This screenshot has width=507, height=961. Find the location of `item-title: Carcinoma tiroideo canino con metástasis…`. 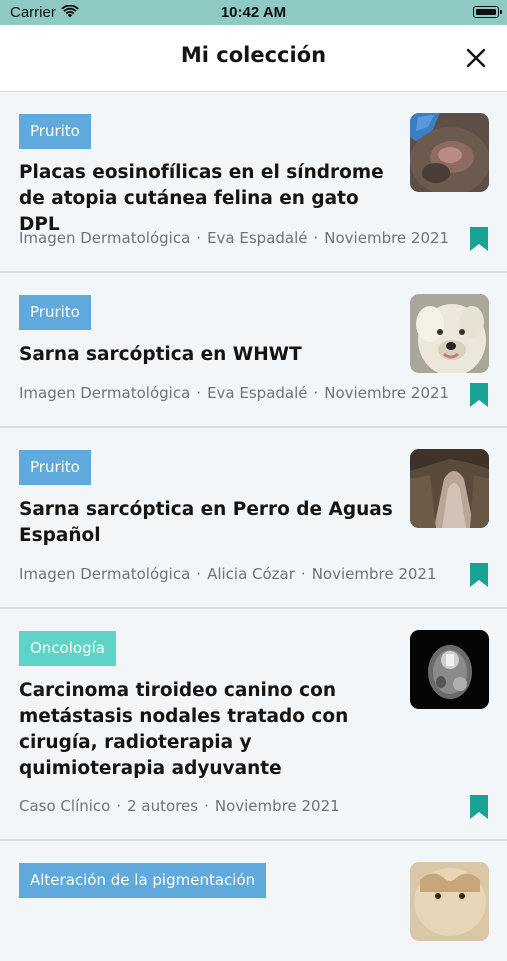

item-title: Carcinoma tiroideo canino con metástasis… is located at coordinates (209, 730).